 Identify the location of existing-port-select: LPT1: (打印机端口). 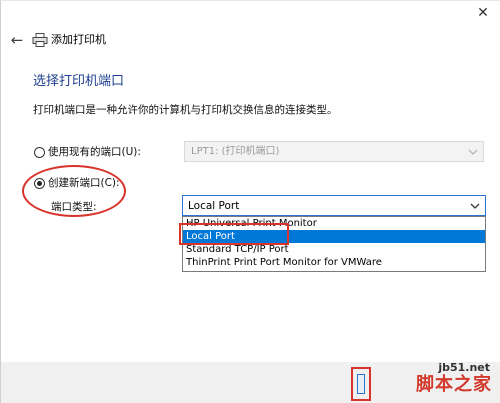
(334, 151).